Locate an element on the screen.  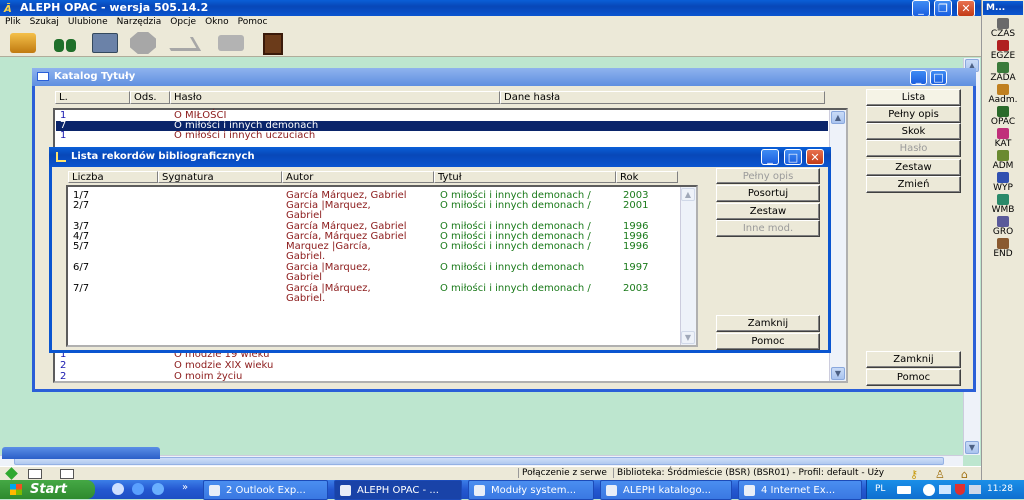
desktop-icon is located at coordinates (158, 489).